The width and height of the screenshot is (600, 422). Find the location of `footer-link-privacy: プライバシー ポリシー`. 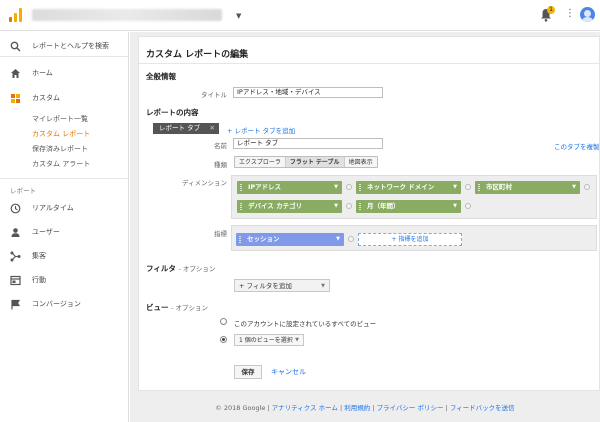

footer-link-privacy: プライバシー ポリシー is located at coordinates (410, 408).